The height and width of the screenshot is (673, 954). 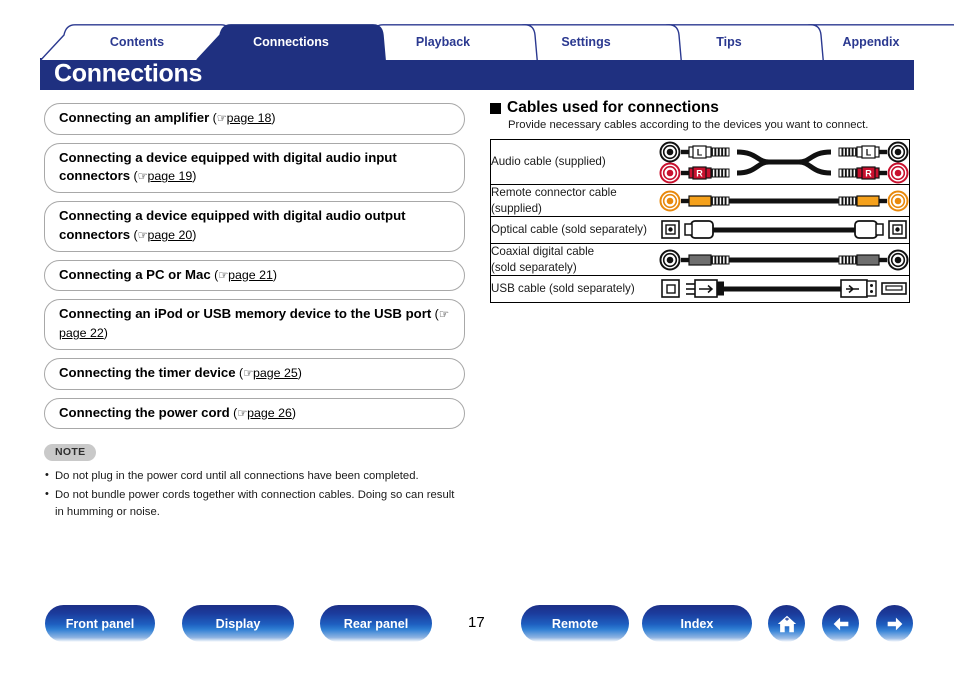 What do you see at coordinates (250, 275) in the screenshot?
I see `page-link-label: page 21` at bounding box center [250, 275].